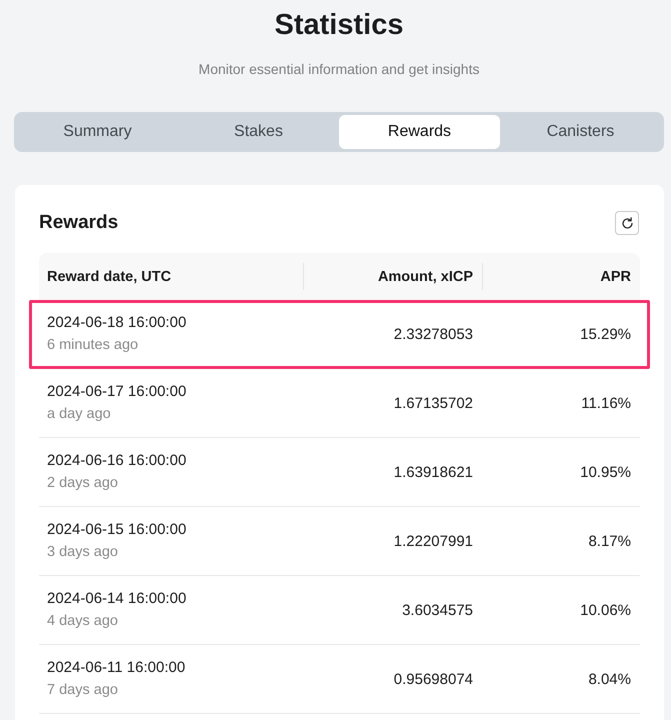 The image size is (671, 720). Describe the element at coordinates (116, 392) in the screenshot. I see `date-text: 2024-06-17 16:00:00` at that location.